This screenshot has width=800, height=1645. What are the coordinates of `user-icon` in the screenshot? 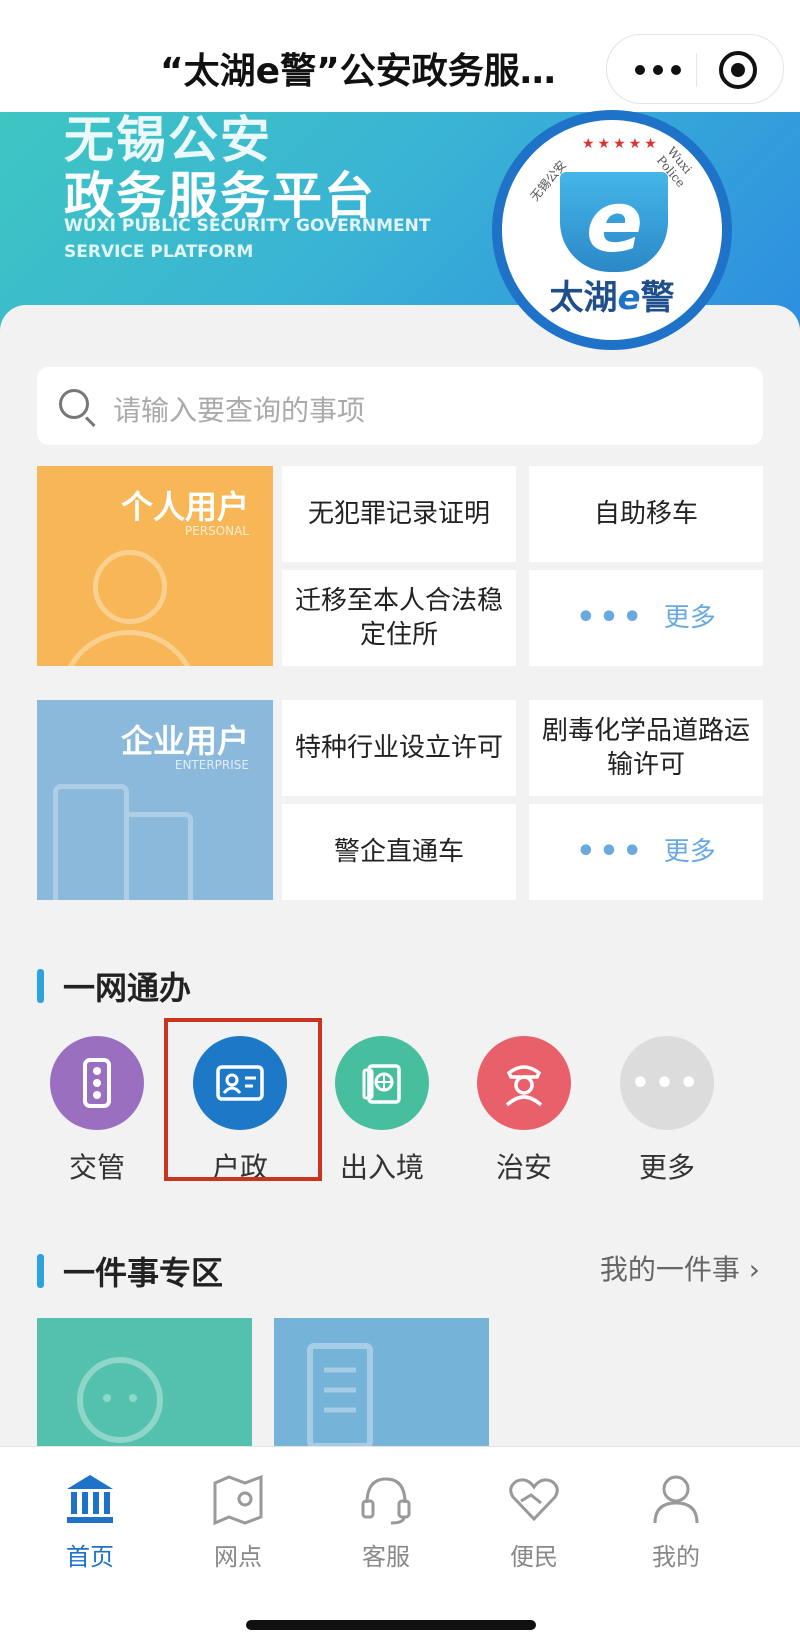 It's located at (676, 1499).